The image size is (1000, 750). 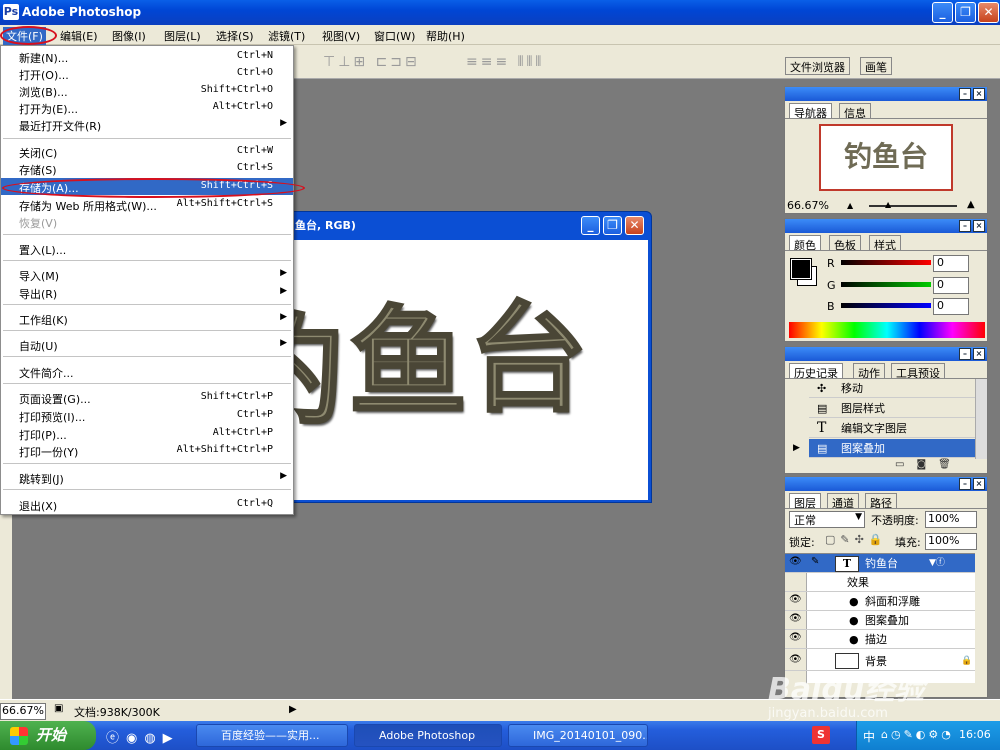 What do you see at coordinates (11, 12) in the screenshot?
I see `photoshop-app-icon: Ps` at bounding box center [11, 12].